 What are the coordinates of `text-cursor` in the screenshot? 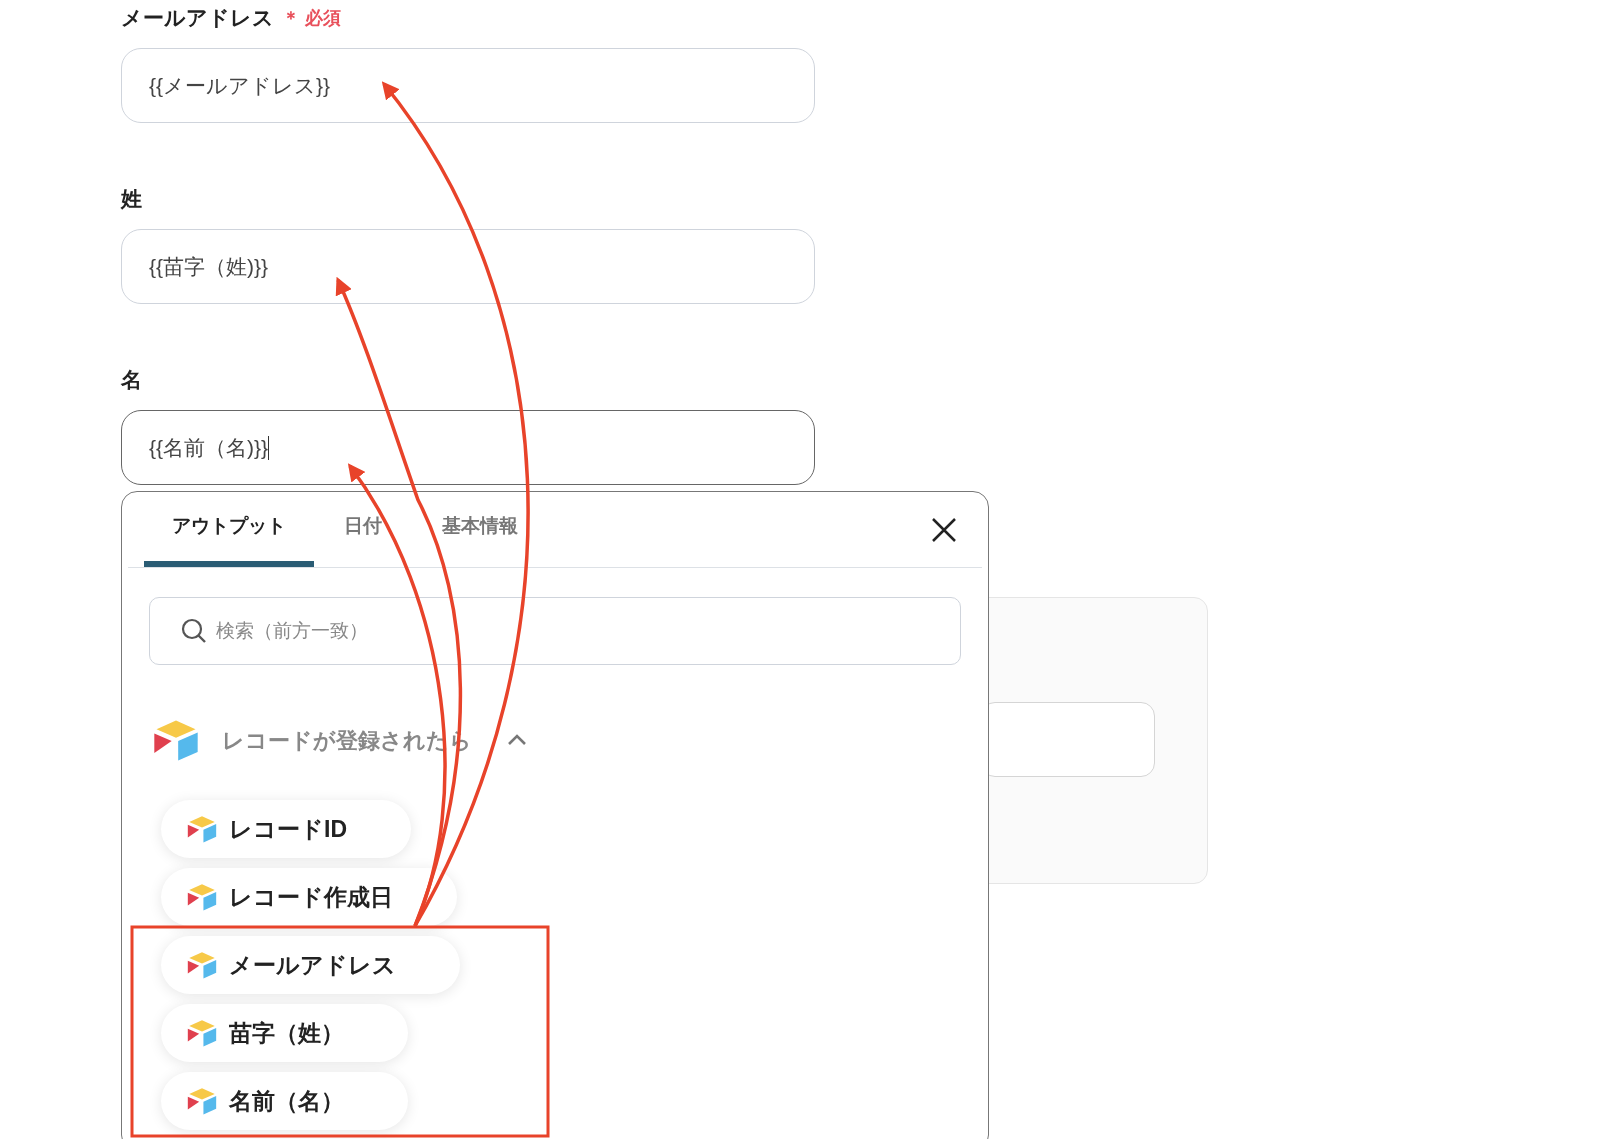 It's located at (269, 447).